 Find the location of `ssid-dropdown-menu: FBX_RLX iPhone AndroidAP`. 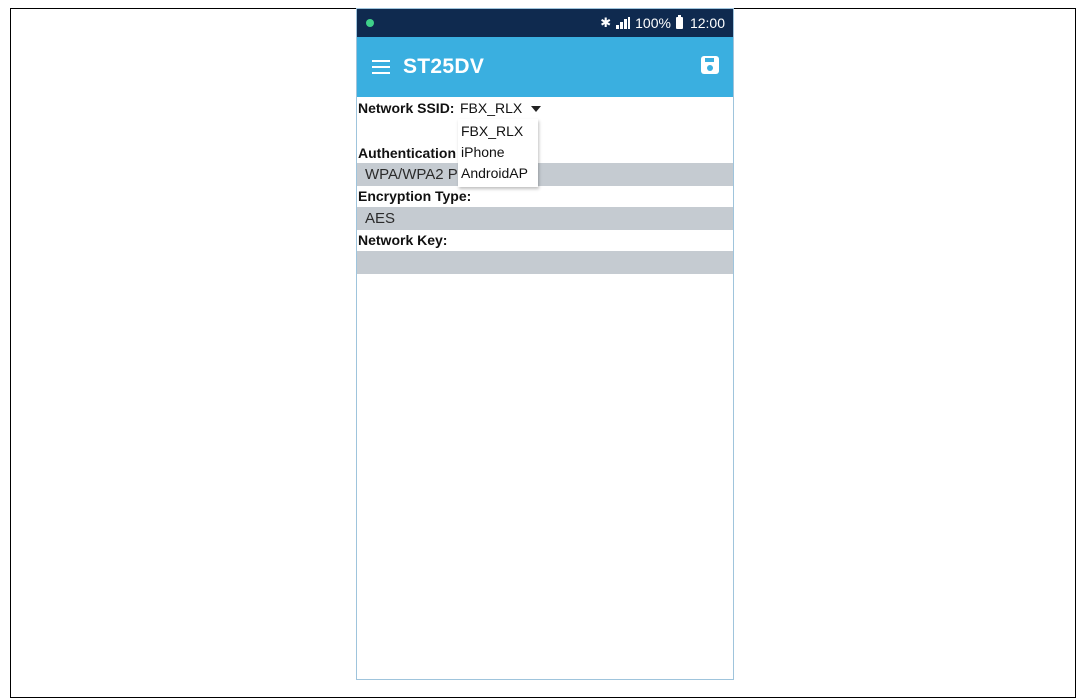

ssid-dropdown-menu: FBX_RLX iPhone AndroidAP is located at coordinates (498, 153).